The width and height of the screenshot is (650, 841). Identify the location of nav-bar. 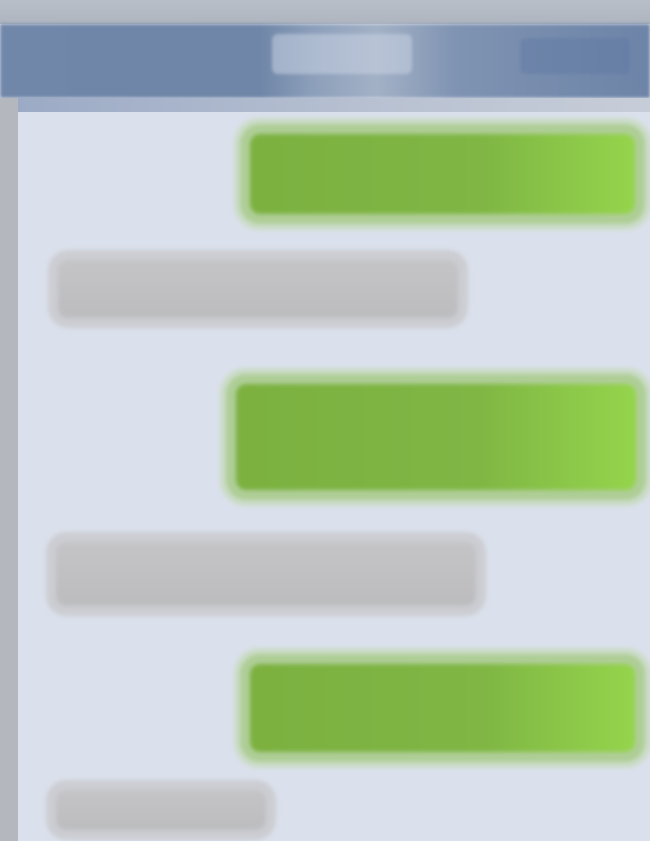
(325, 61).